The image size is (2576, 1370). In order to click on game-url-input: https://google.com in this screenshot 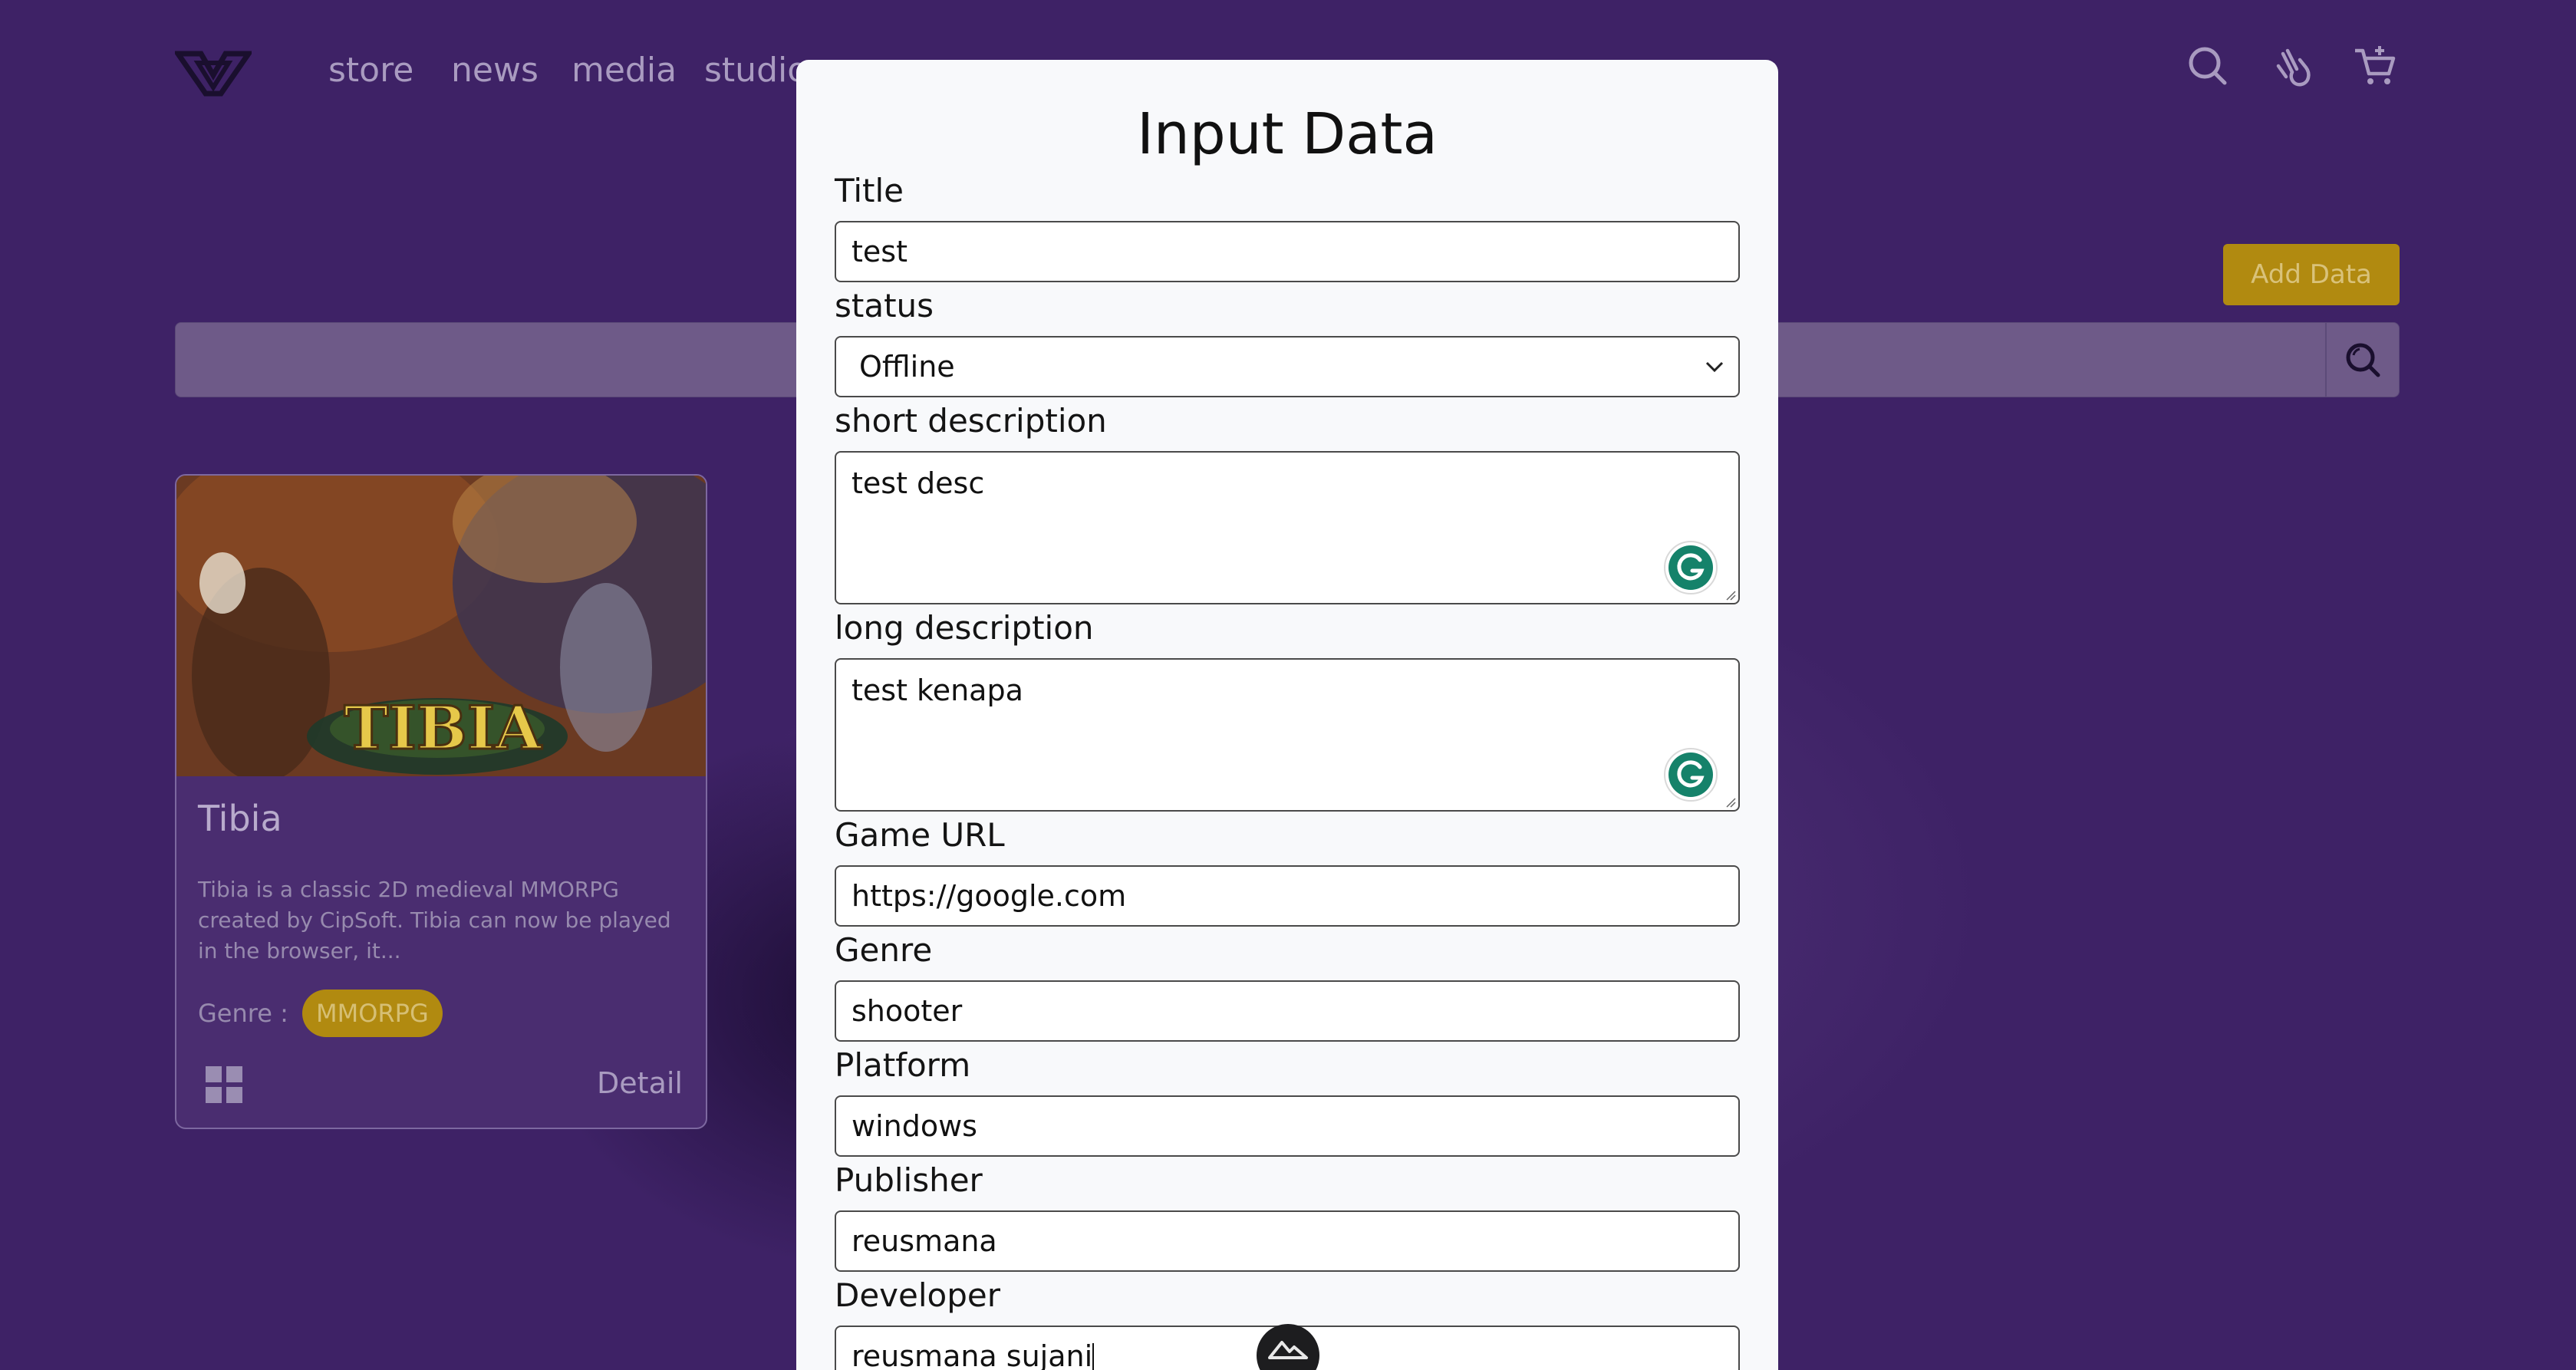, I will do `click(1287, 896)`.